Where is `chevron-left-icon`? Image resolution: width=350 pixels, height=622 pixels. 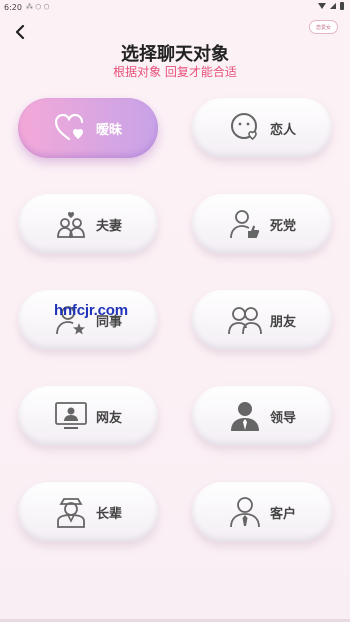 chevron-left-icon is located at coordinates (20, 32).